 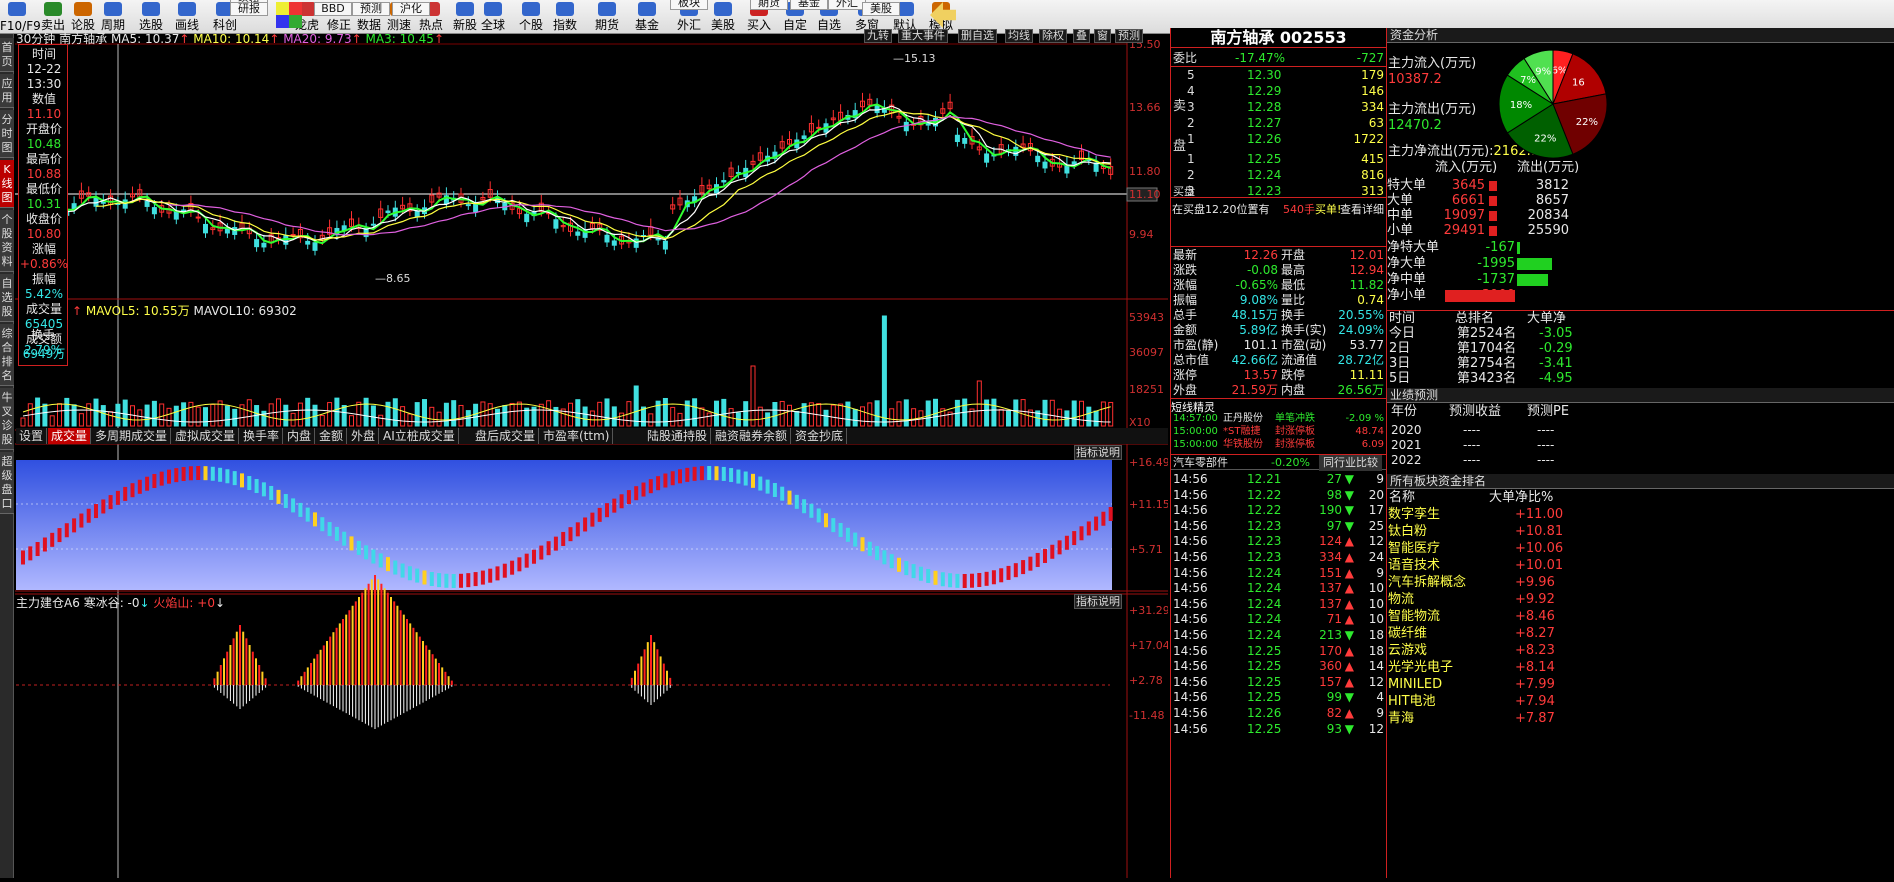 What do you see at coordinates (371, 9) in the screenshot?
I see `toolbar-mini-button: 预测` at bounding box center [371, 9].